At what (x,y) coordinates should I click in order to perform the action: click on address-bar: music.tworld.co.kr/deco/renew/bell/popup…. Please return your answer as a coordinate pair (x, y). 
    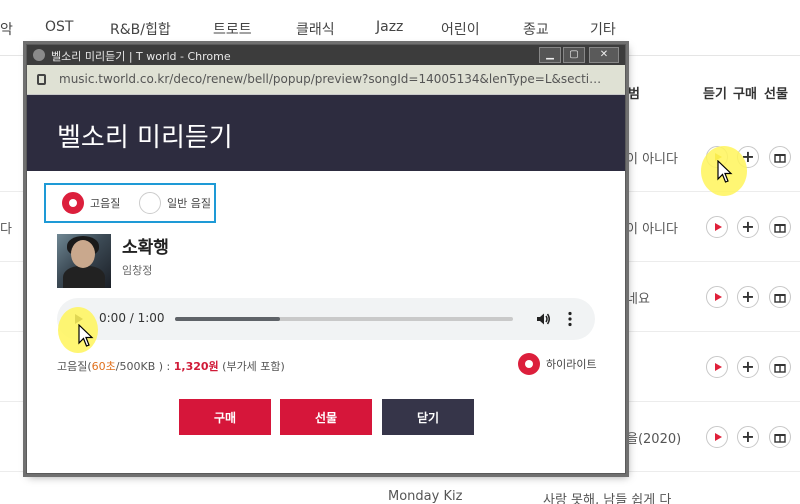
    Looking at the image, I should click on (326, 80).